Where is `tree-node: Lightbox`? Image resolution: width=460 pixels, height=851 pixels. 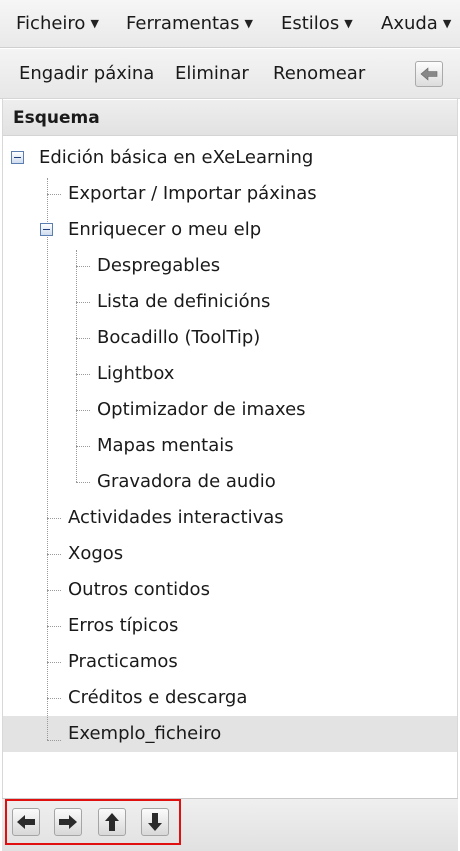
tree-node: Lightbox is located at coordinates (135, 374).